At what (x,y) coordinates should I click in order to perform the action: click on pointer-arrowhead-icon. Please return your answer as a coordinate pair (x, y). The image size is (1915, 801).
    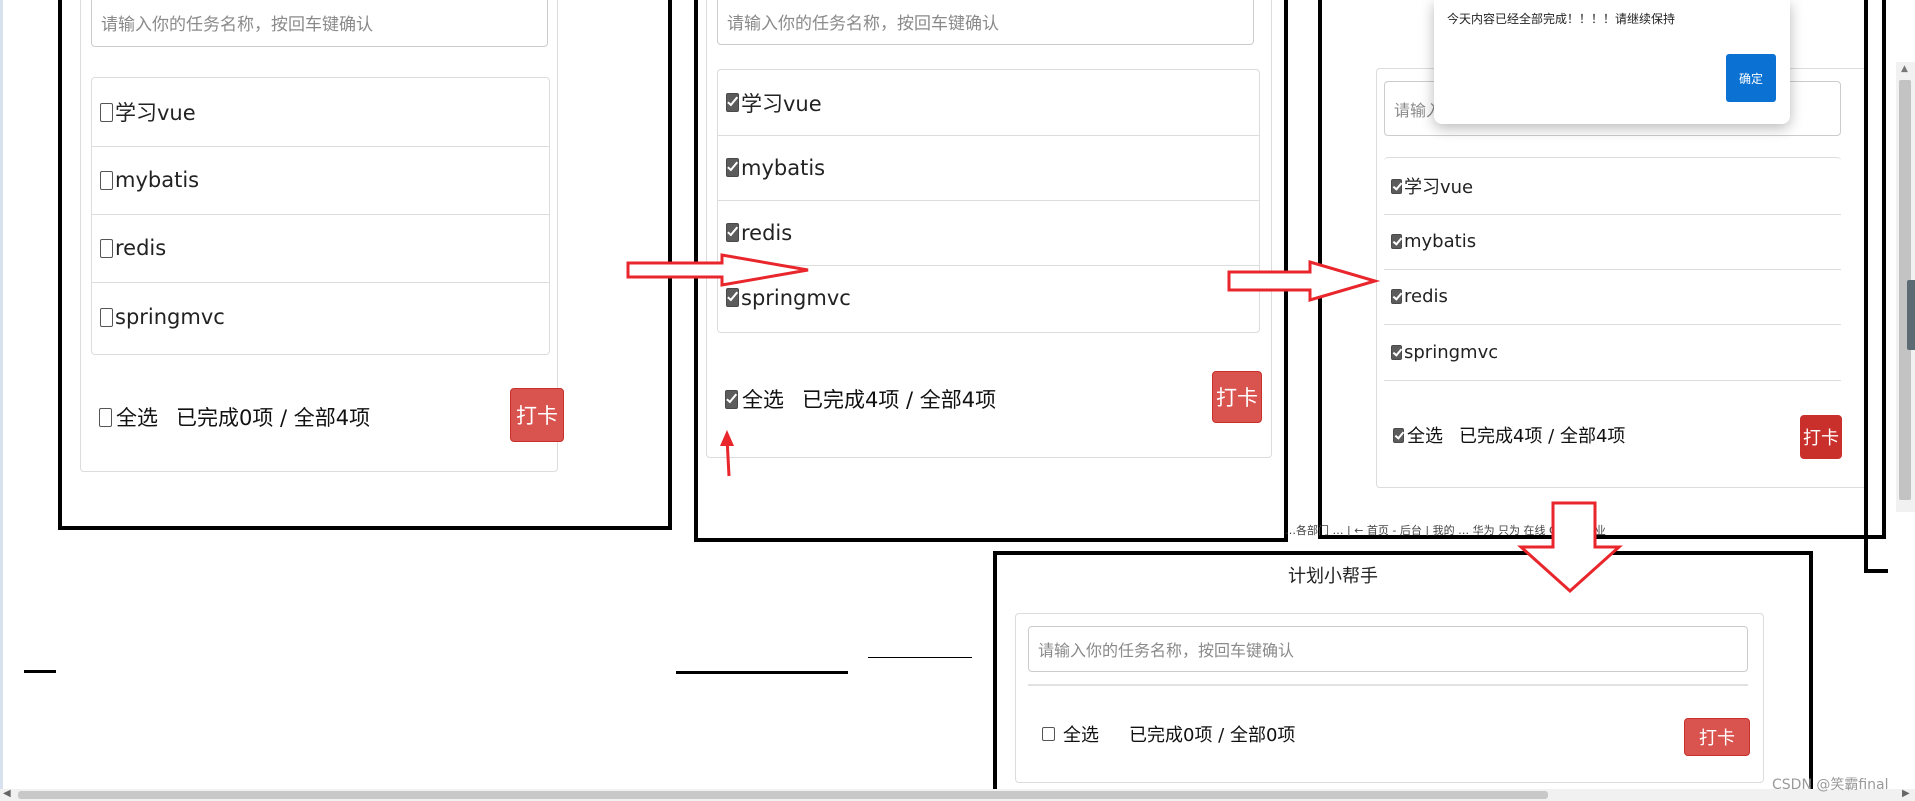
    Looking at the image, I should click on (727, 438).